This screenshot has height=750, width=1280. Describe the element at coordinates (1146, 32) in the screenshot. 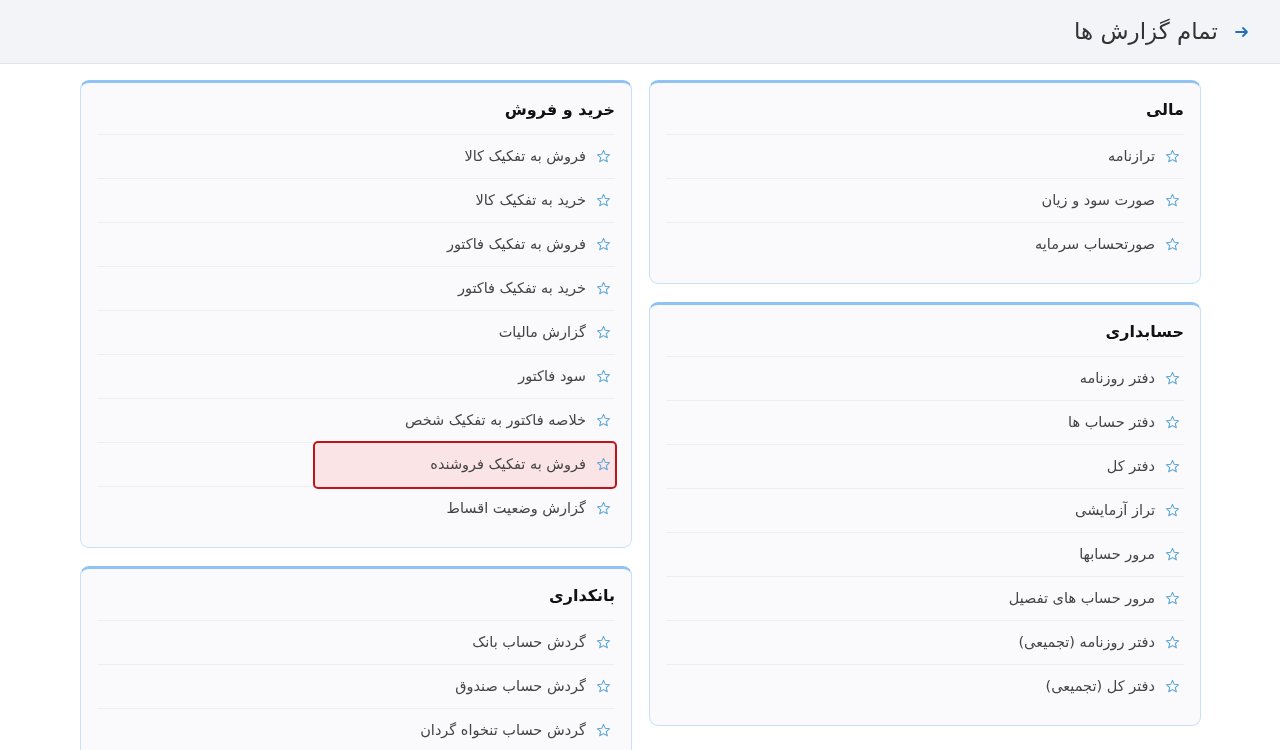

I see `page-title: تمام گزارش ها` at that location.